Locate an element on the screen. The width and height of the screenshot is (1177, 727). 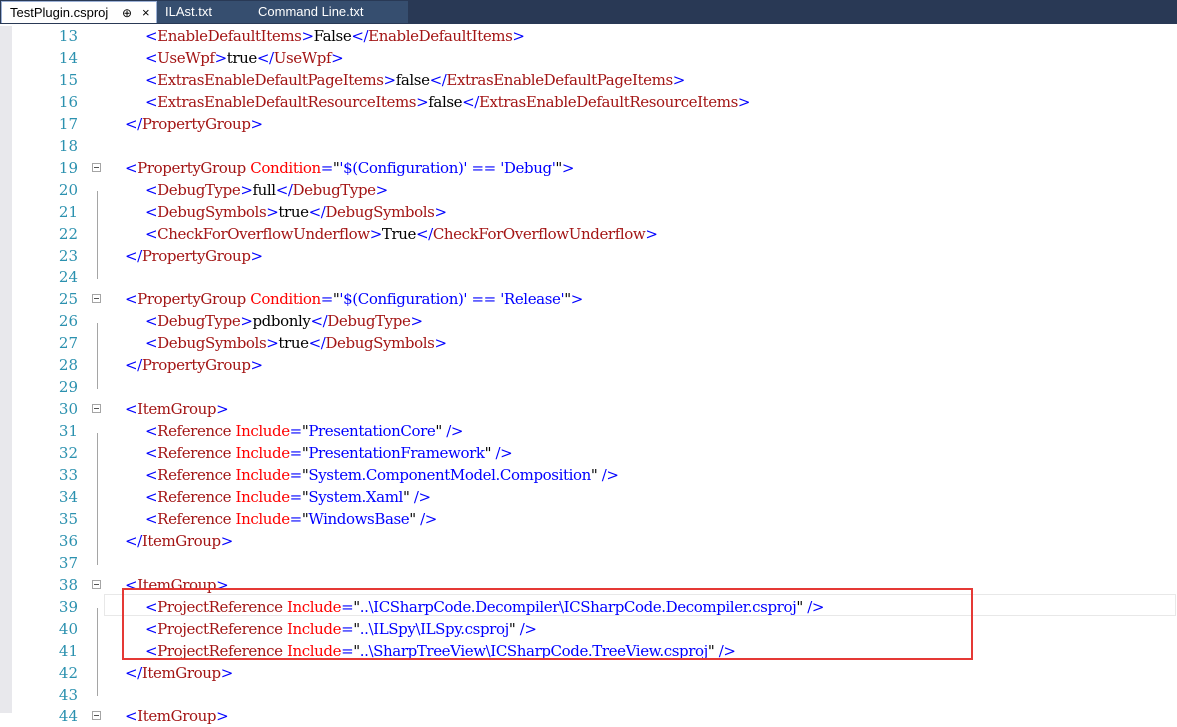
code-line: 37 is located at coordinates (605, 563).